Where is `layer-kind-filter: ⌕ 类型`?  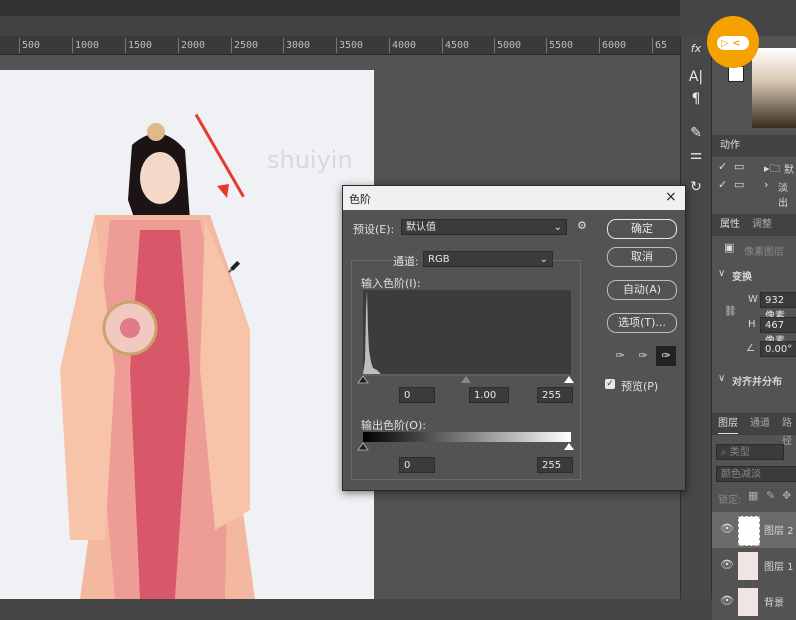 layer-kind-filter: ⌕ 类型 is located at coordinates (750, 452).